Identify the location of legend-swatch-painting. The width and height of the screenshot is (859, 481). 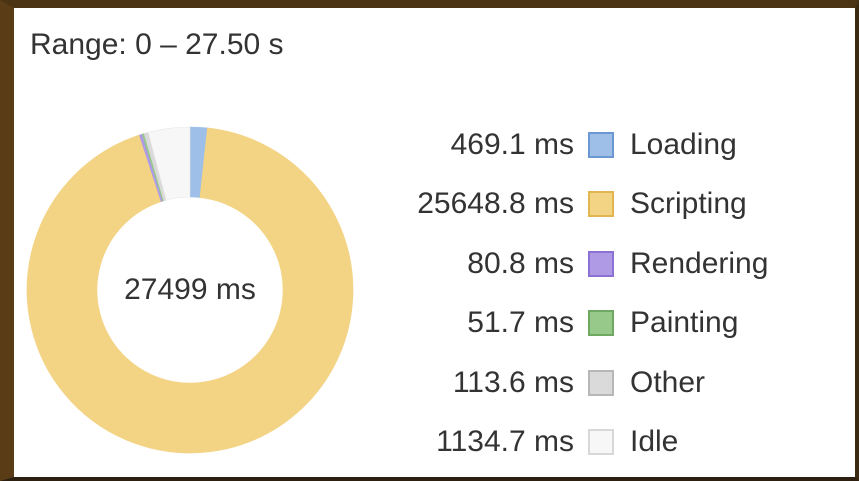
(601, 323).